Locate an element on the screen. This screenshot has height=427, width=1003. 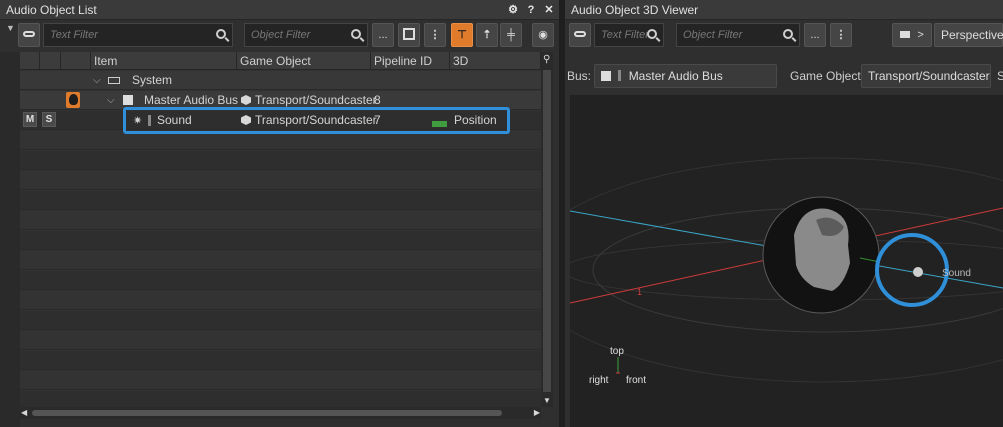
game-object-icon is located at coordinates (246, 100).